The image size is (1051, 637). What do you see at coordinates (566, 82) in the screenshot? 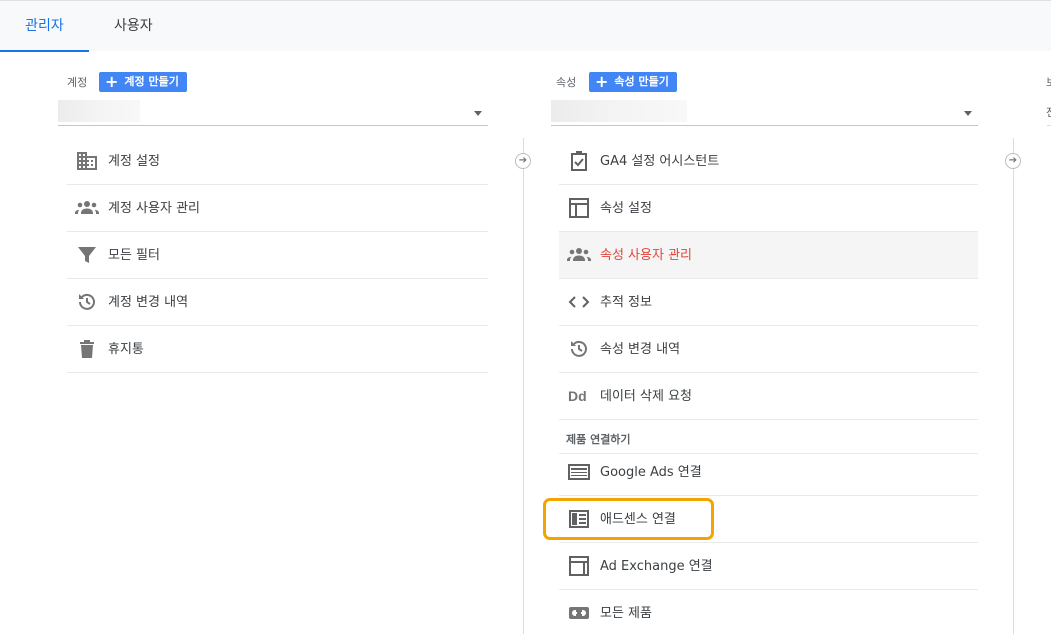
I see `property-label: 속성` at bounding box center [566, 82].